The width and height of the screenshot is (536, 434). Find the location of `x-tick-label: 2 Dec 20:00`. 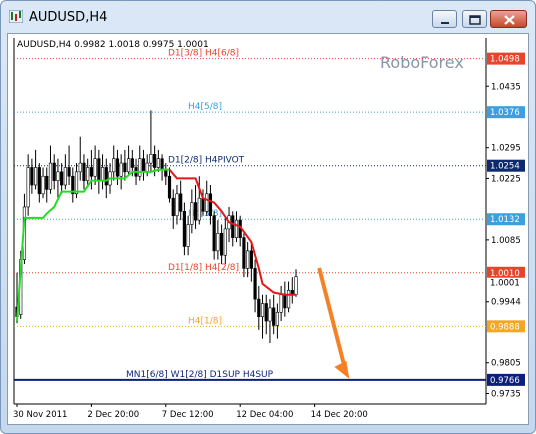

x-tick-label: 2 Dec 20:00 is located at coordinates (113, 415).